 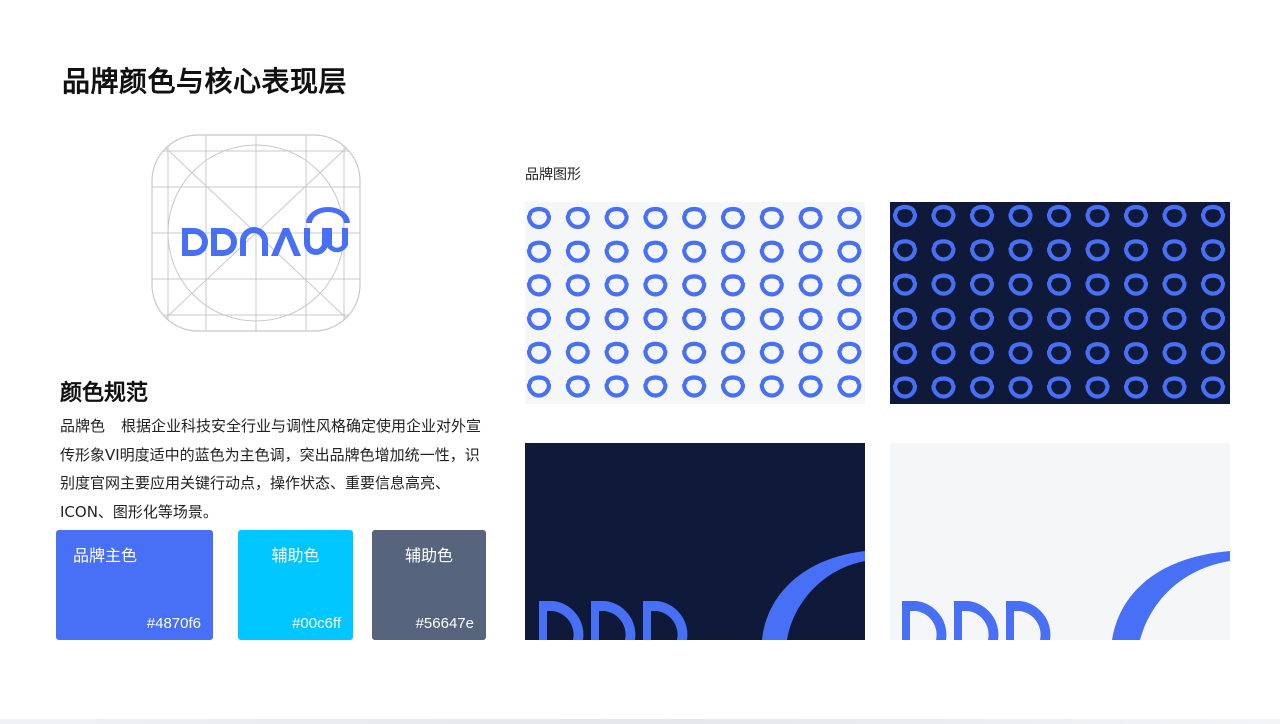 I want to click on page-title: 品牌颜色与核心表现层, so click(x=205, y=81).